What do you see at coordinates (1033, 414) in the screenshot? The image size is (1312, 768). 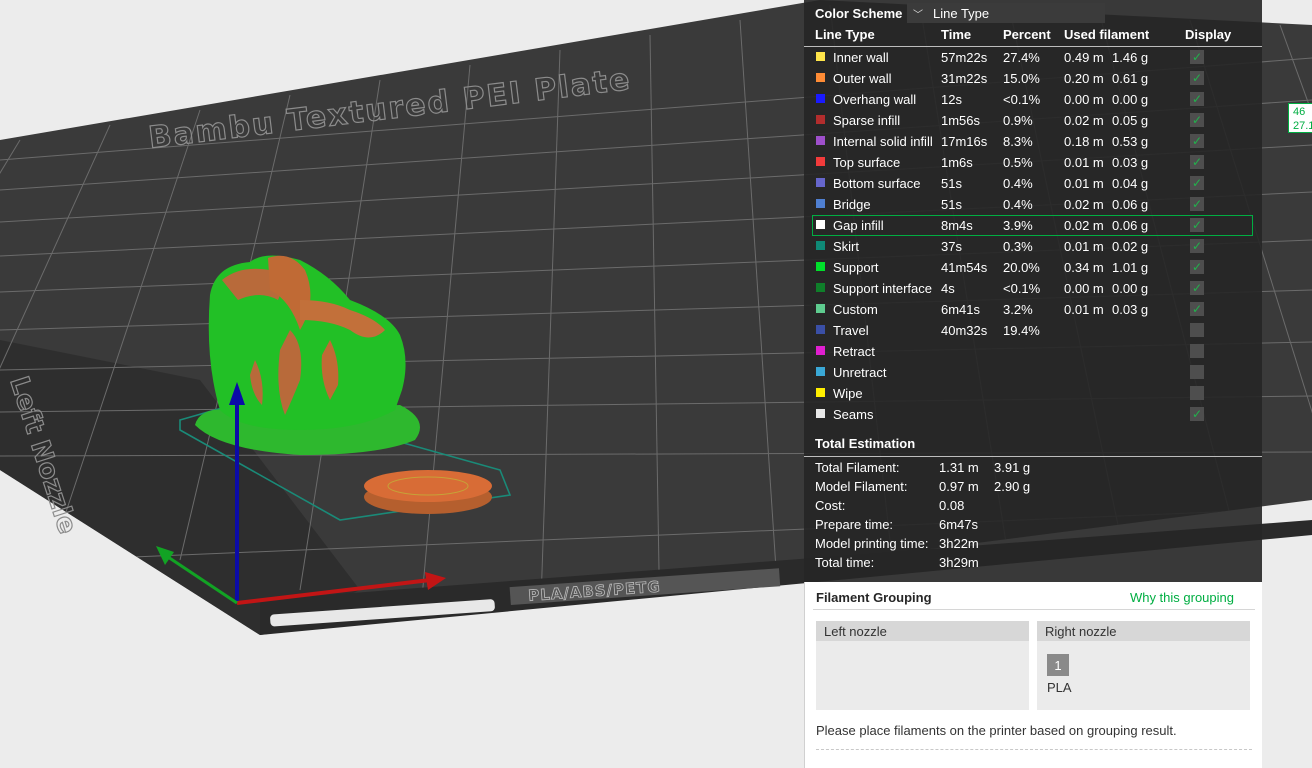 I see `line-type-row: Seams ✓` at bounding box center [1033, 414].